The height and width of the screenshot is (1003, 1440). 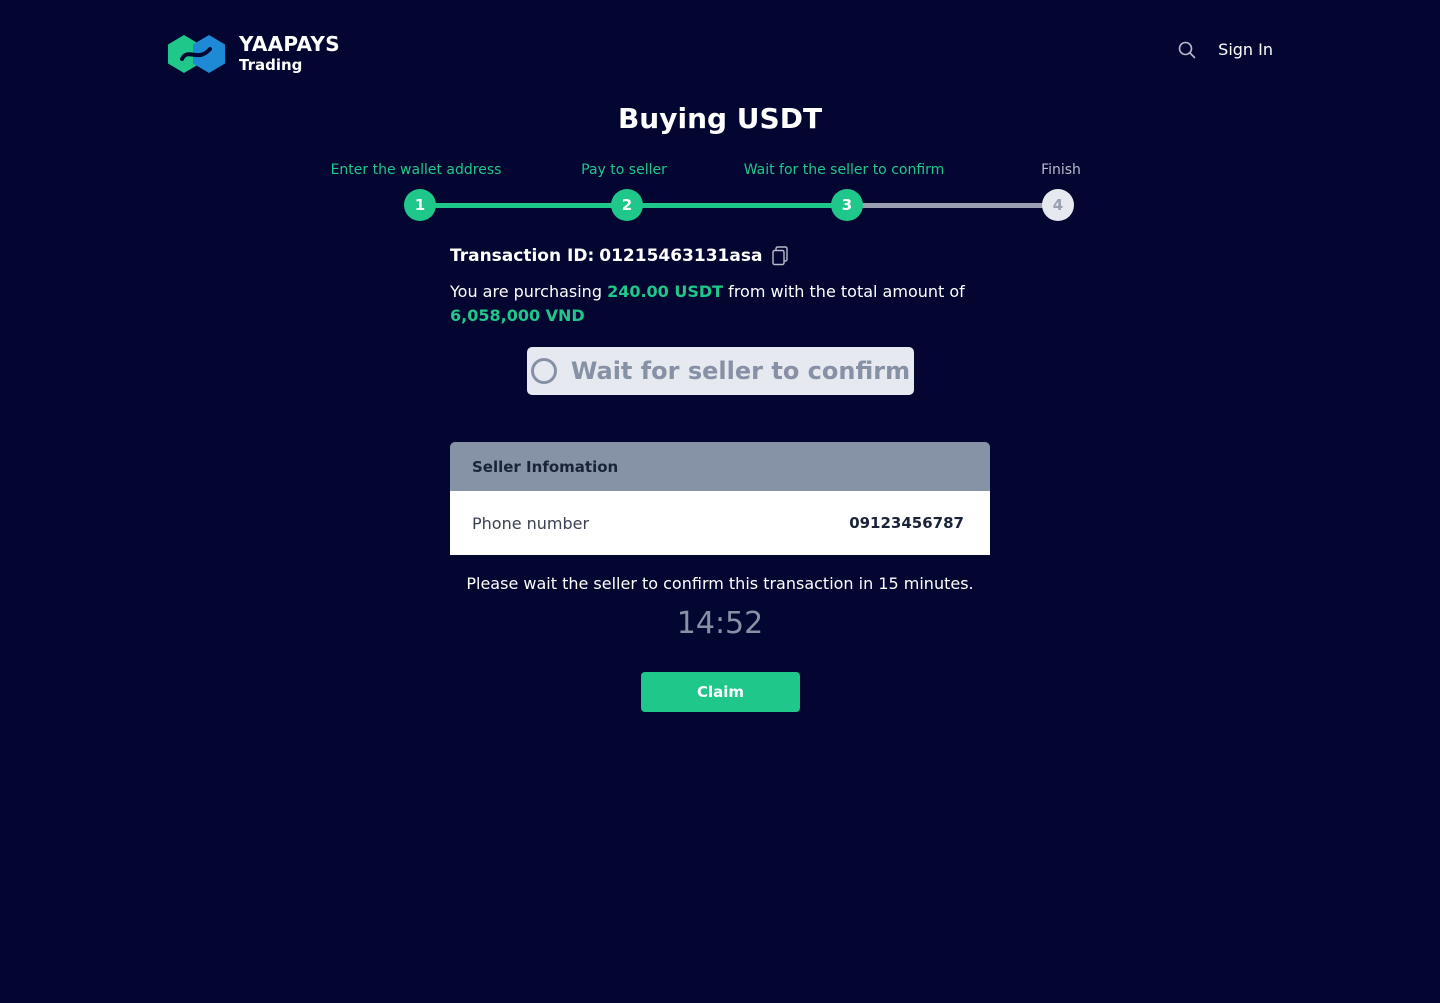 What do you see at coordinates (416, 170) in the screenshot?
I see `step-label-wallet: Enter the wallet address` at bounding box center [416, 170].